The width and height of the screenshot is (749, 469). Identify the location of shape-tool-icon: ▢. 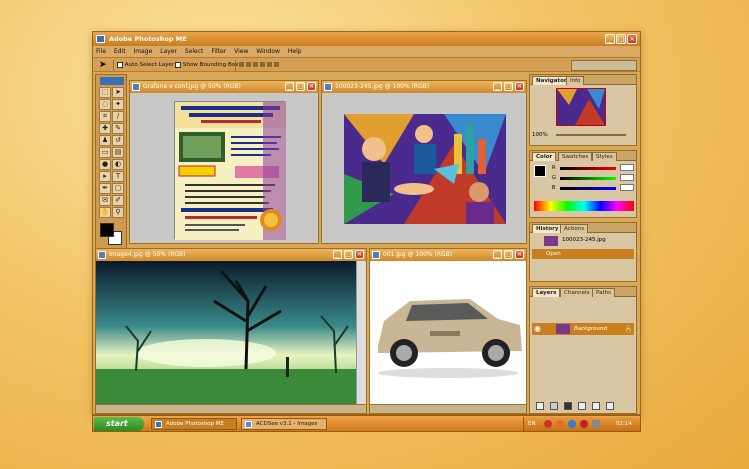
(118, 188).